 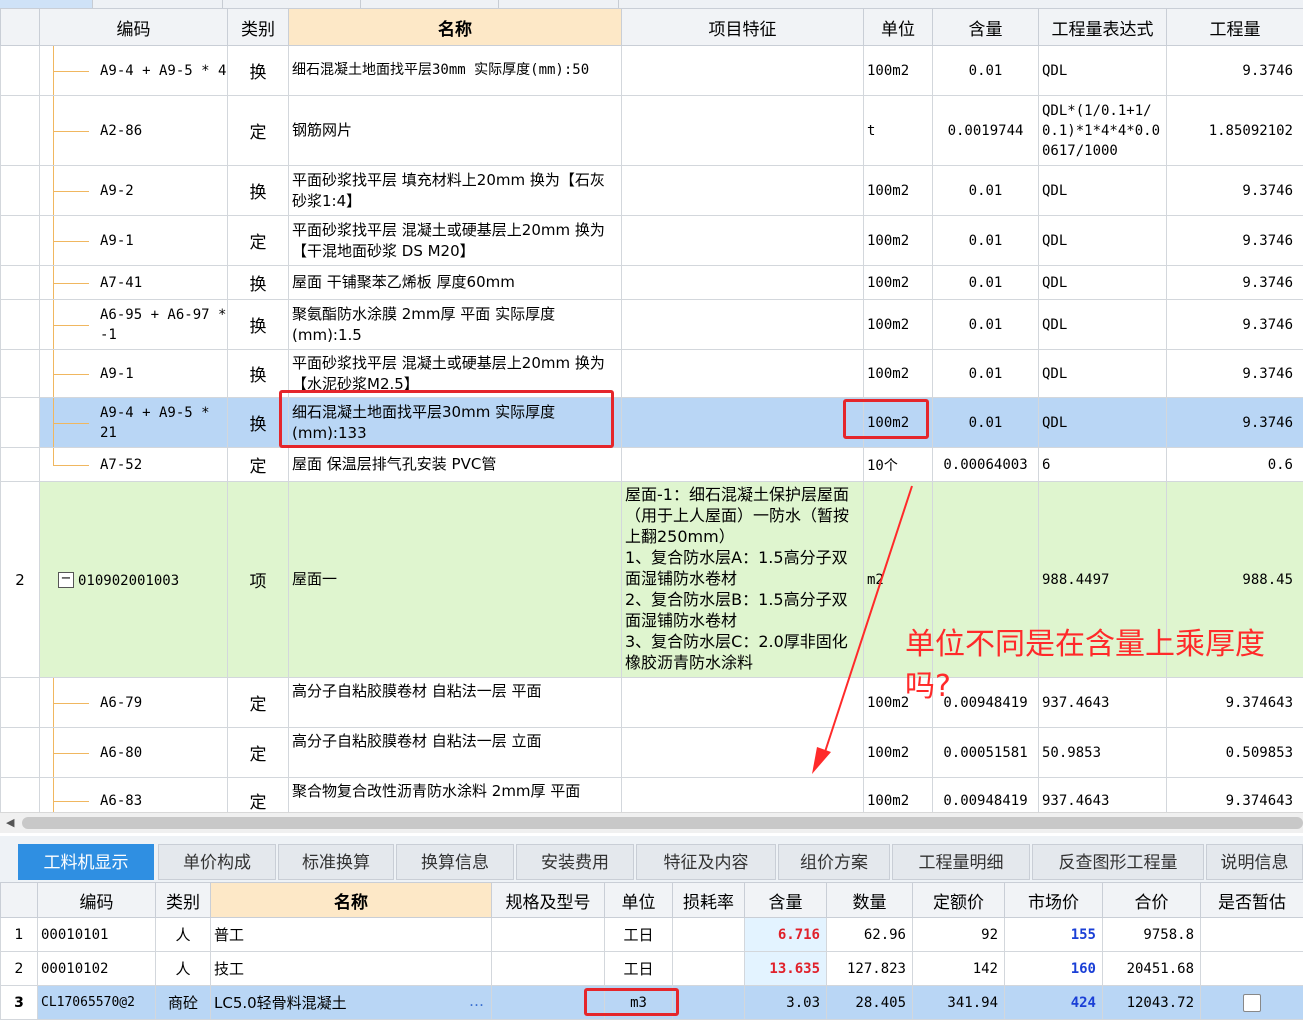 I want to click on name-cell: 钢筋网片, so click(x=455, y=130).